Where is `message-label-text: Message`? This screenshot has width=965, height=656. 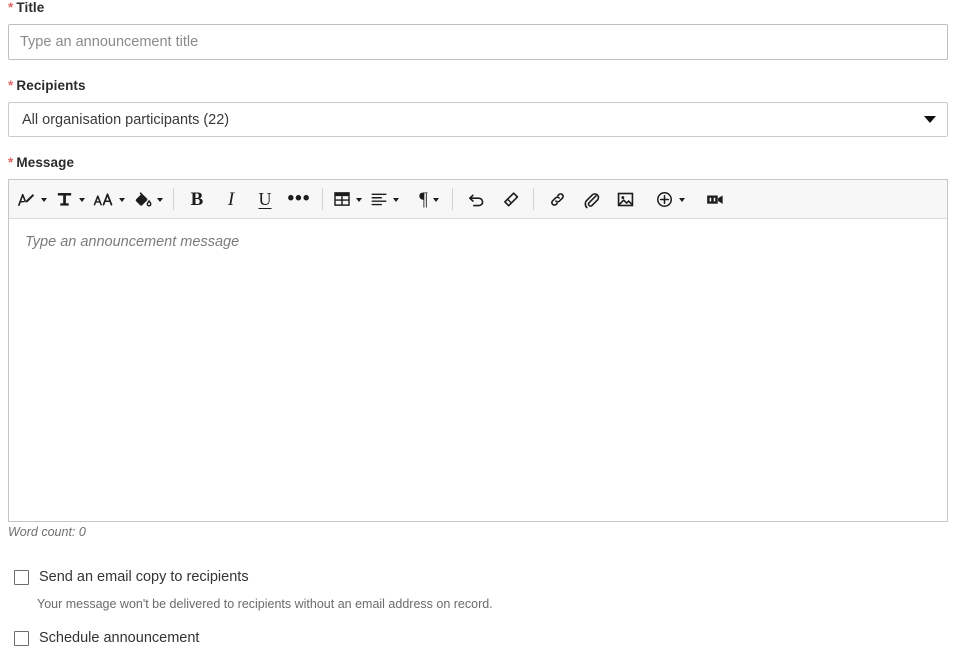
message-label-text: Message is located at coordinates (45, 162).